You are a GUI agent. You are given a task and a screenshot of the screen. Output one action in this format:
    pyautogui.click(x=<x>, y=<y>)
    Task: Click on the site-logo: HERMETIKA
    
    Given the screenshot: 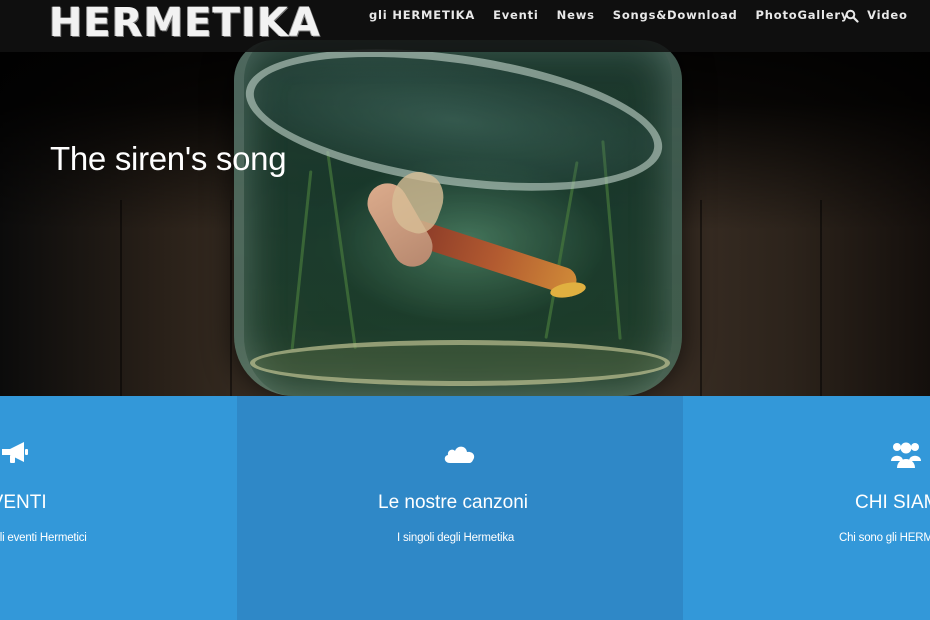 What is the action you would take?
    pyautogui.click(x=185, y=23)
    